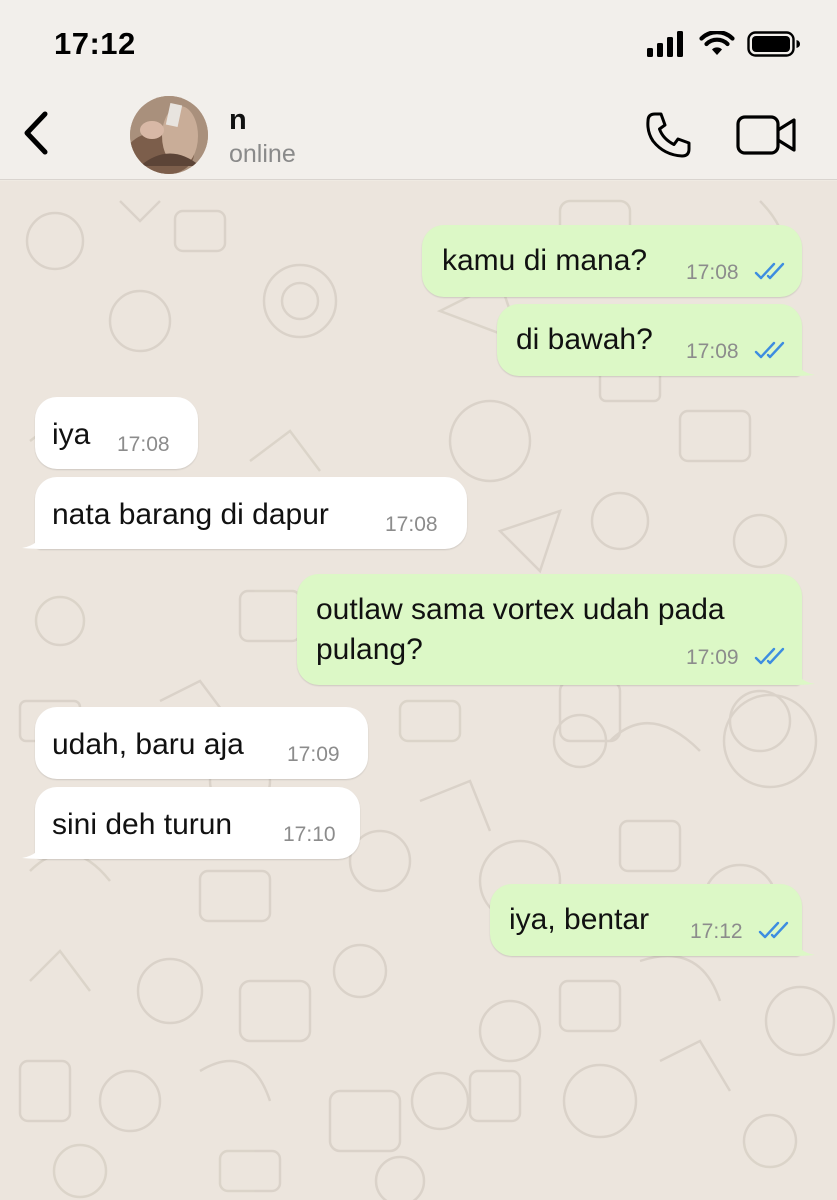 Image resolution: width=837 pixels, height=1200 pixels. Describe the element at coordinates (665, 44) in the screenshot. I see `cellular-signal-icon` at that location.